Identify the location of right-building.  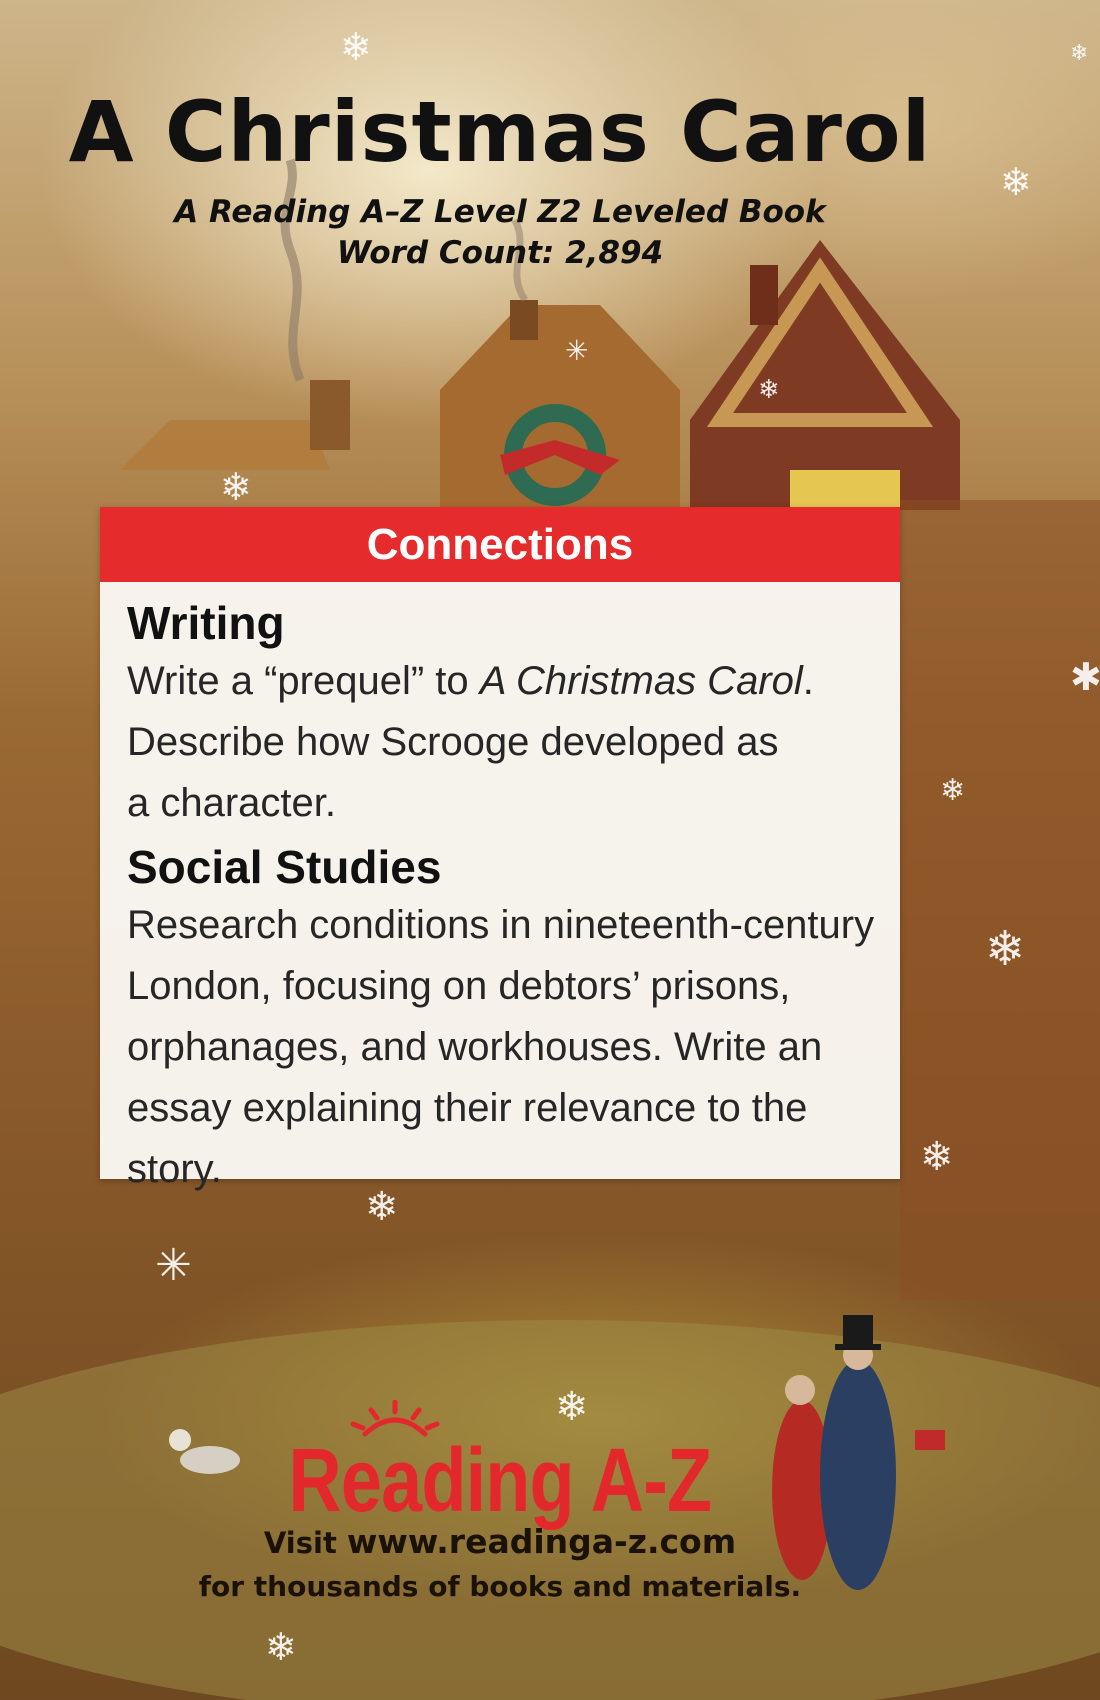
(1000, 900).